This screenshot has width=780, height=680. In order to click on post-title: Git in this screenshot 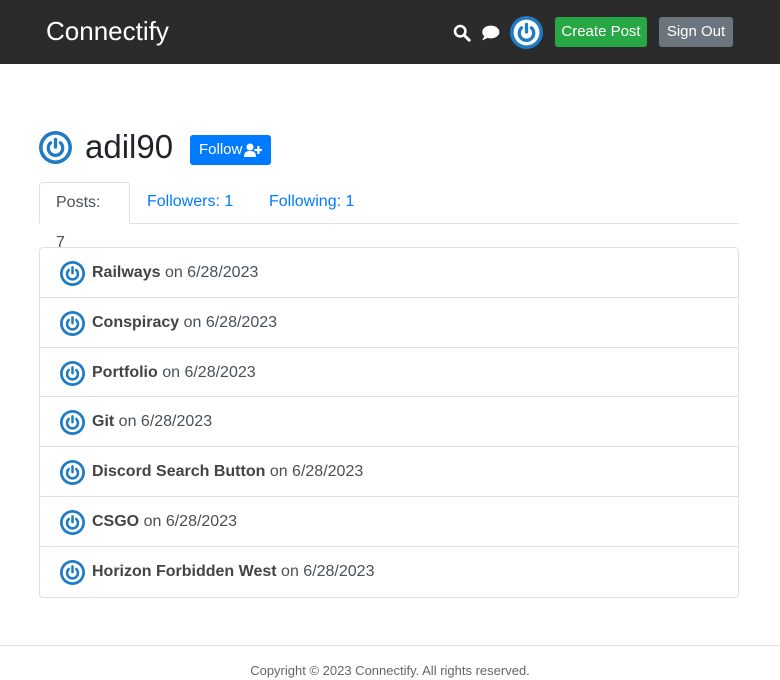, I will do `click(103, 421)`.